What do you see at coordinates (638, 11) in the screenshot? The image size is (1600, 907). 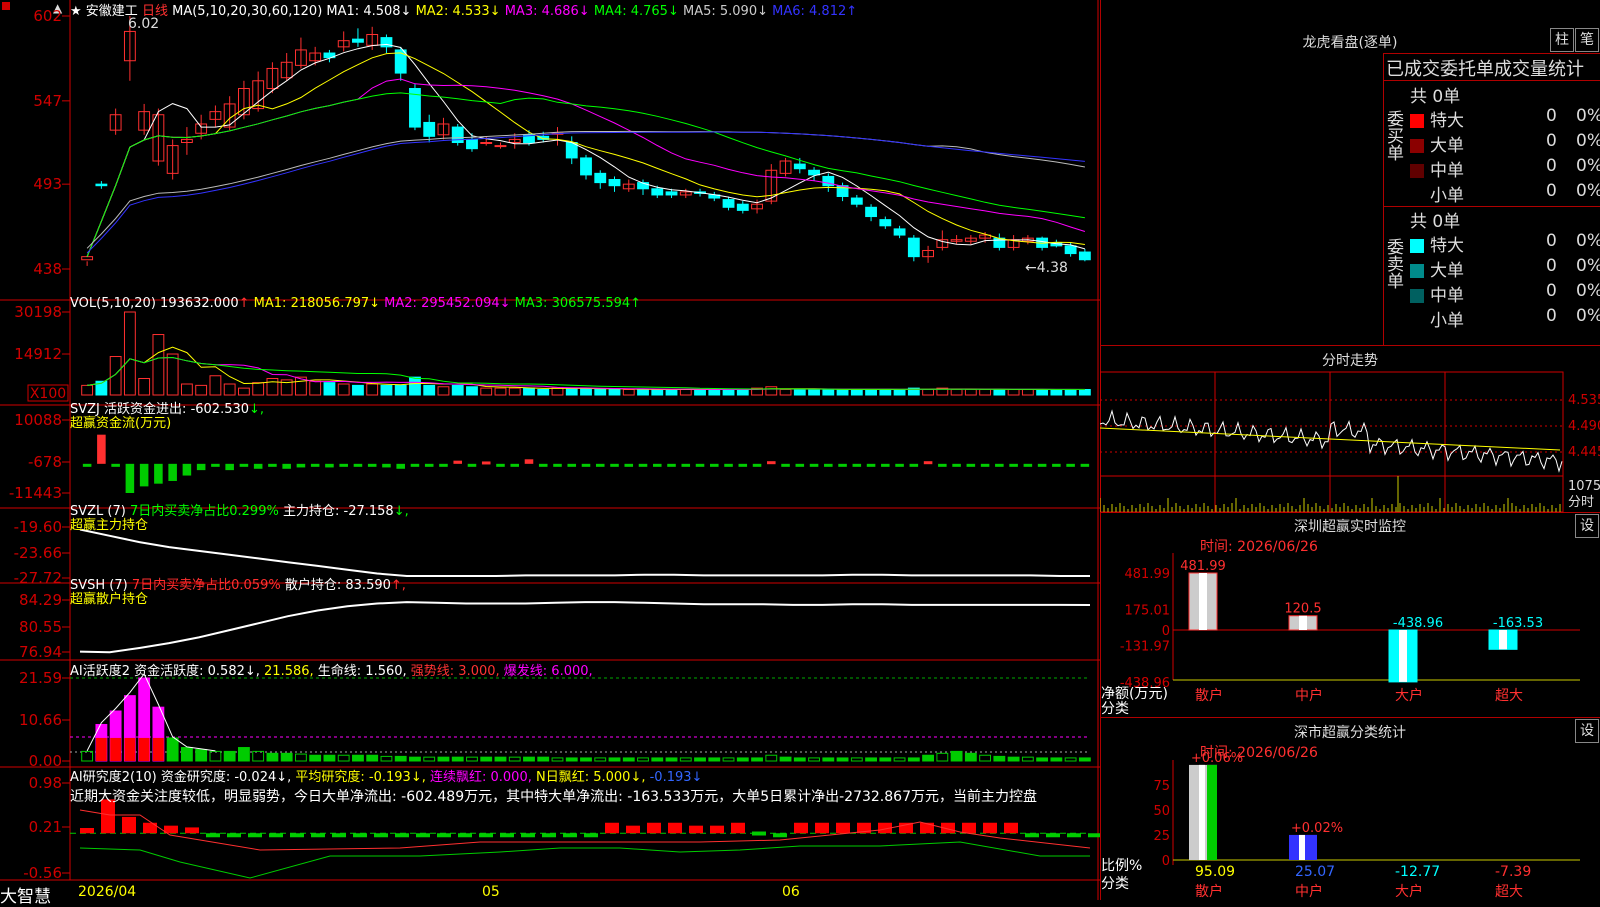 I see `ma-value-4: MA4: 4.765↓` at bounding box center [638, 11].